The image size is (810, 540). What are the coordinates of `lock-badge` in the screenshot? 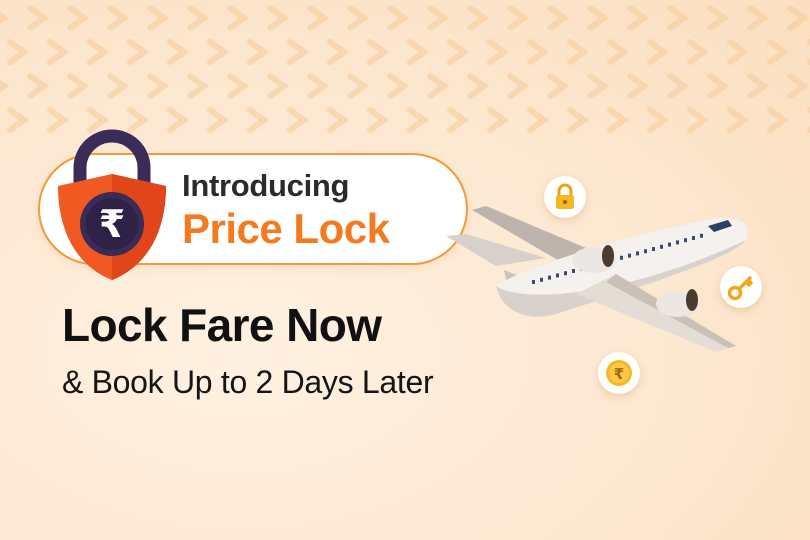 It's located at (565, 197).